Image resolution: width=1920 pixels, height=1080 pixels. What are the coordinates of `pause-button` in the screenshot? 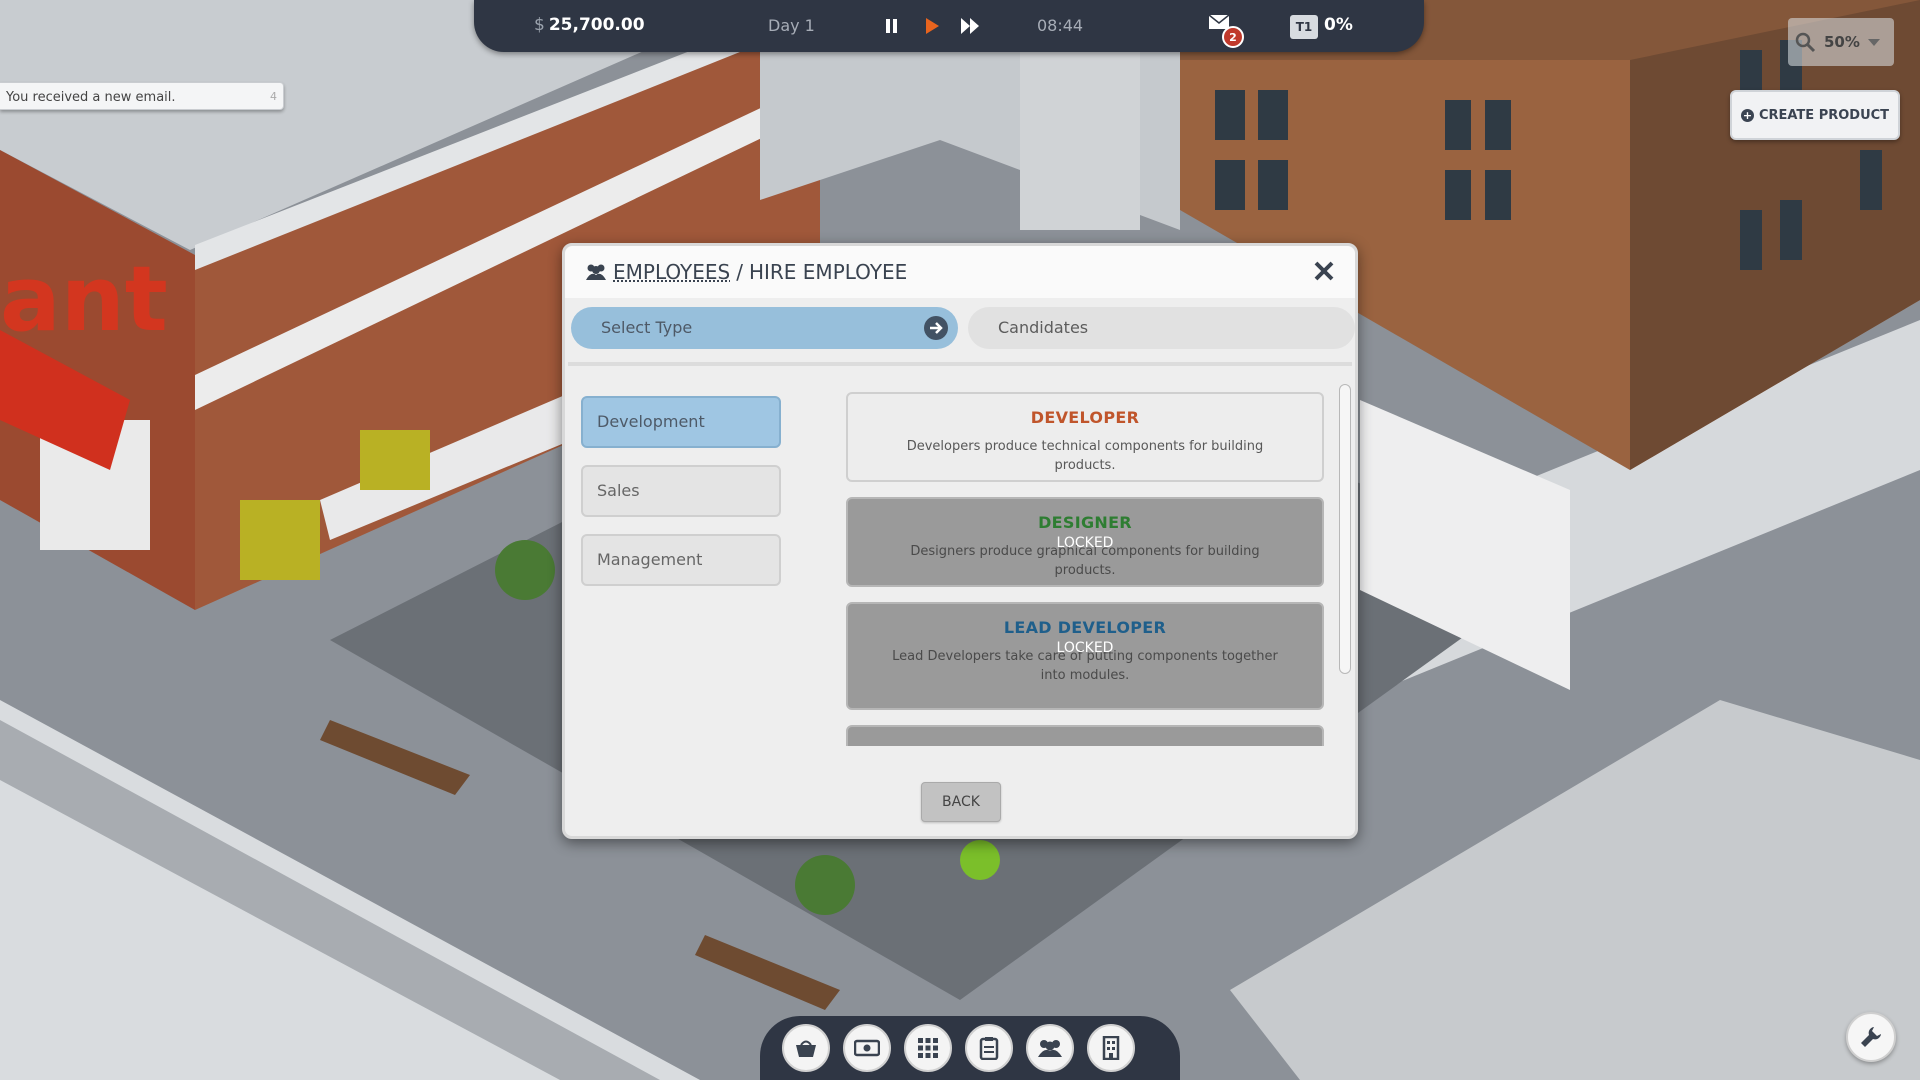 It's located at (892, 26).